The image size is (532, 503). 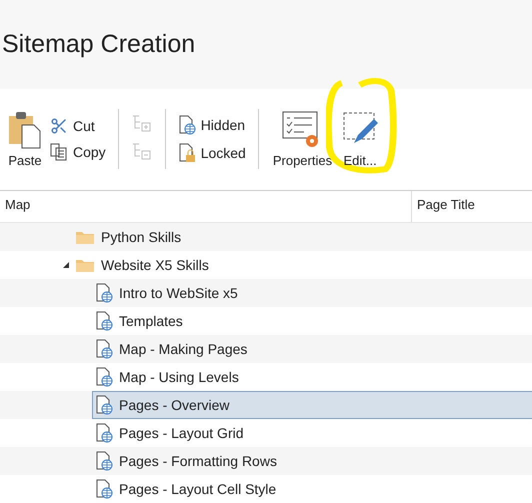 I want to click on properties-button: Properties, so click(x=302, y=139).